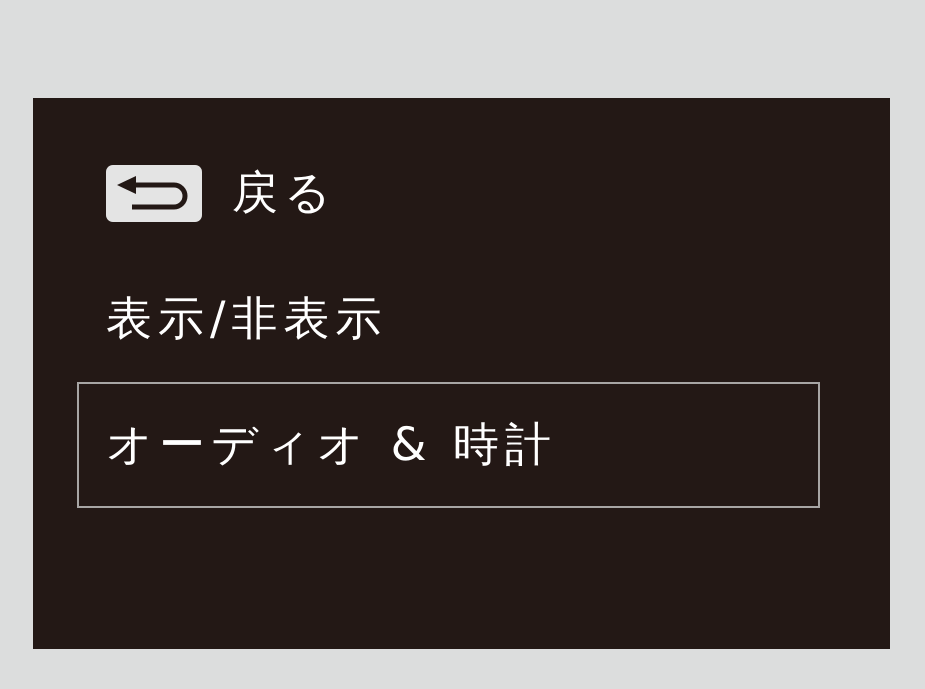  What do you see at coordinates (221, 193) in the screenshot?
I see `back-button: 戻る` at bounding box center [221, 193].